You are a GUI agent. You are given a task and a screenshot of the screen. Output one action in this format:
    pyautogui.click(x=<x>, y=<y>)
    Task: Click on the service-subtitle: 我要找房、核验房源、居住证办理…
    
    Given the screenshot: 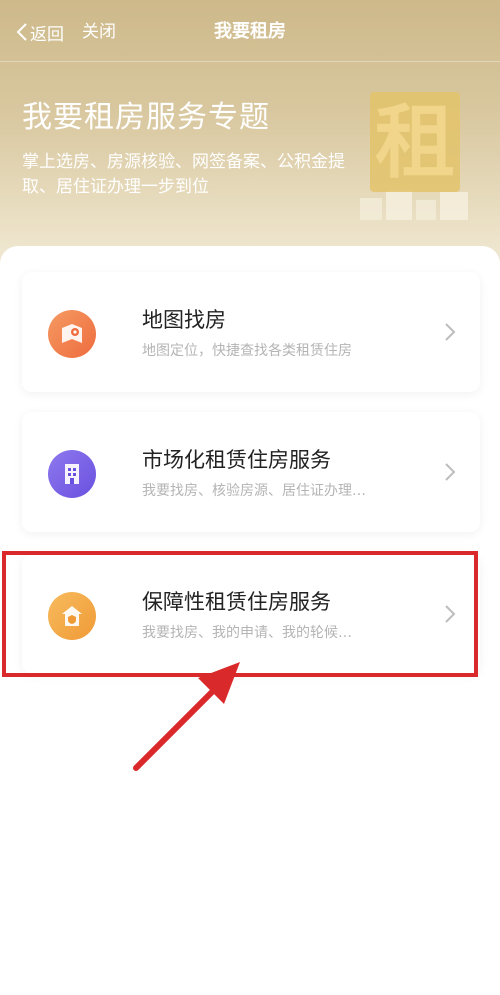 What is the action you would take?
    pyautogui.click(x=254, y=491)
    